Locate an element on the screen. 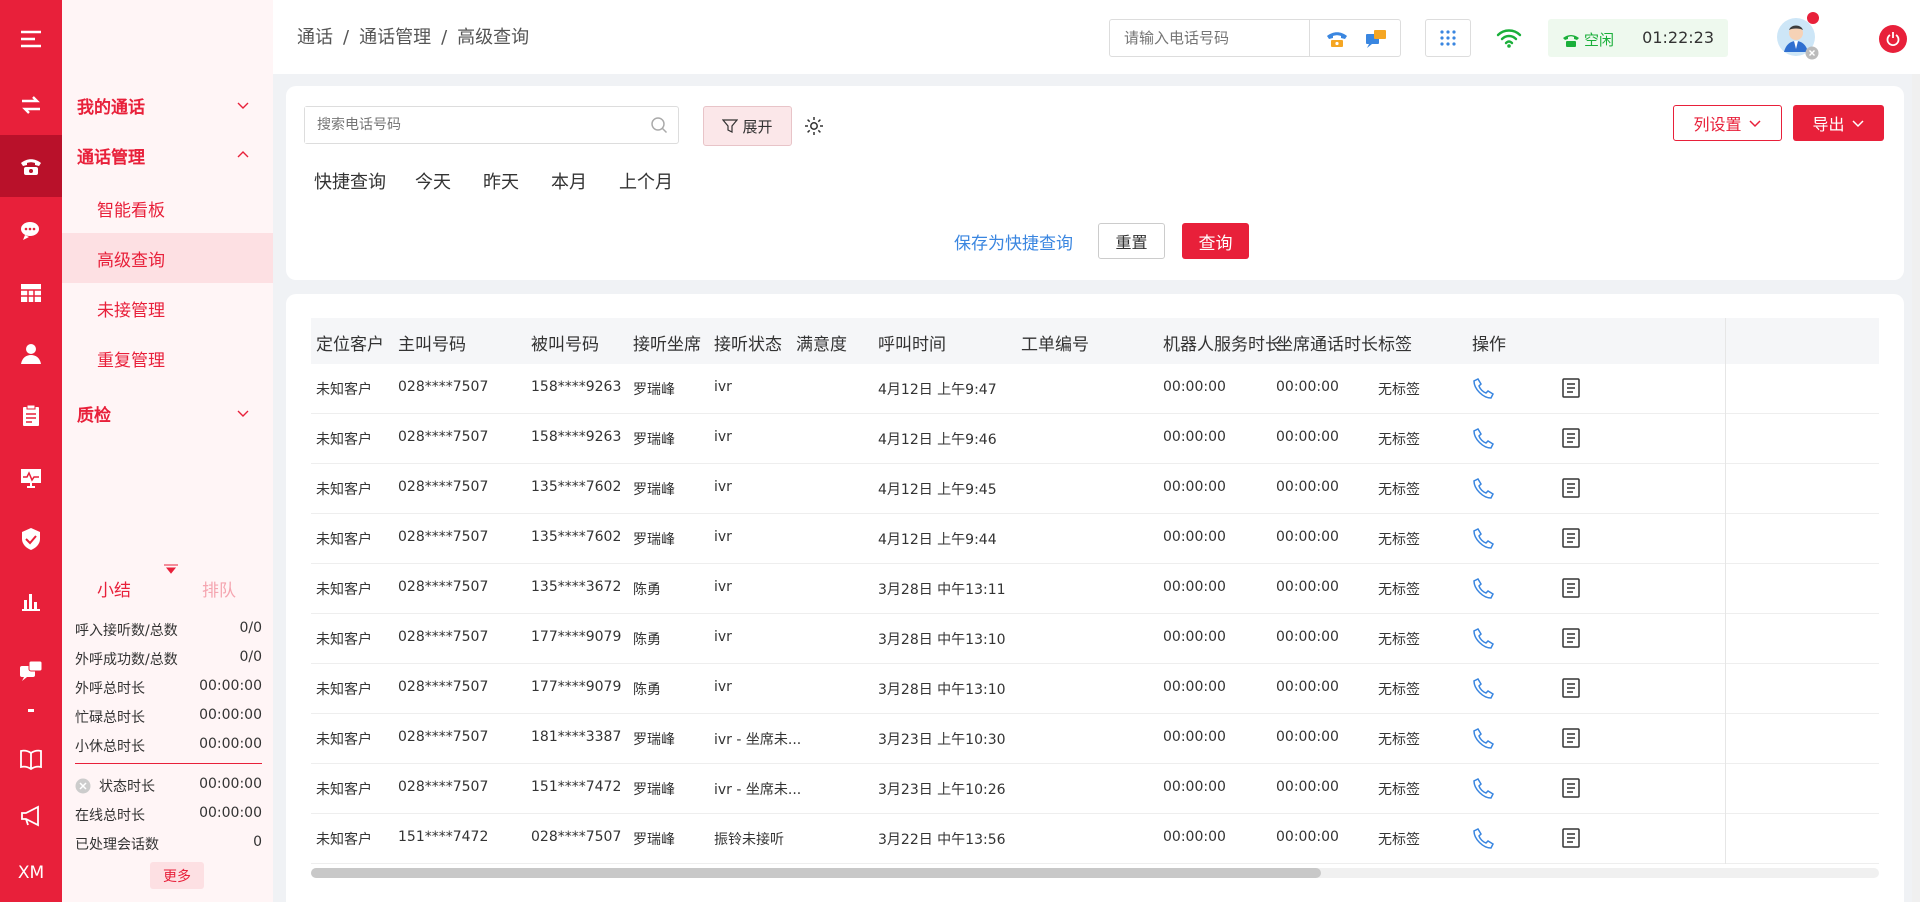  book-icon is located at coordinates (31, 759).